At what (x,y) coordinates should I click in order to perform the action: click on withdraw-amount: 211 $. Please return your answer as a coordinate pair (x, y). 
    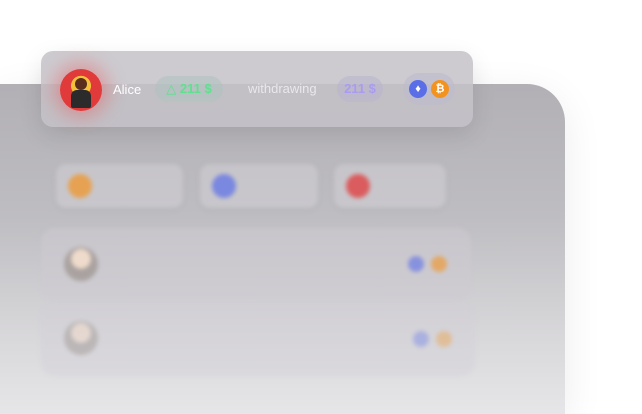
    Looking at the image, I should click on (360, 89).